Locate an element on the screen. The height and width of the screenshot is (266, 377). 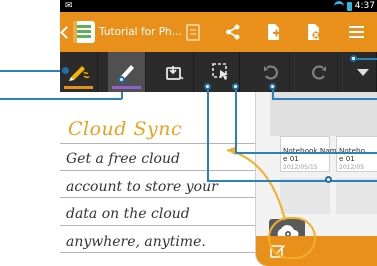
note-line: data on the cloud is located at coordinates (128, 214).